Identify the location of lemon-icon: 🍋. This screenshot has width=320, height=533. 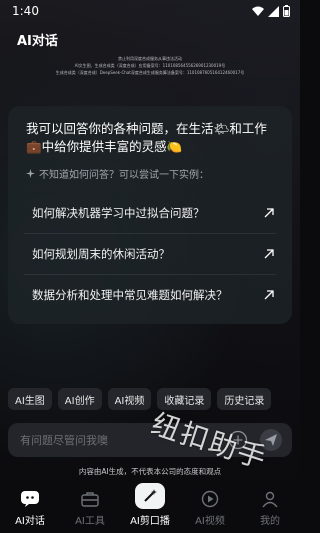
(174, 146).